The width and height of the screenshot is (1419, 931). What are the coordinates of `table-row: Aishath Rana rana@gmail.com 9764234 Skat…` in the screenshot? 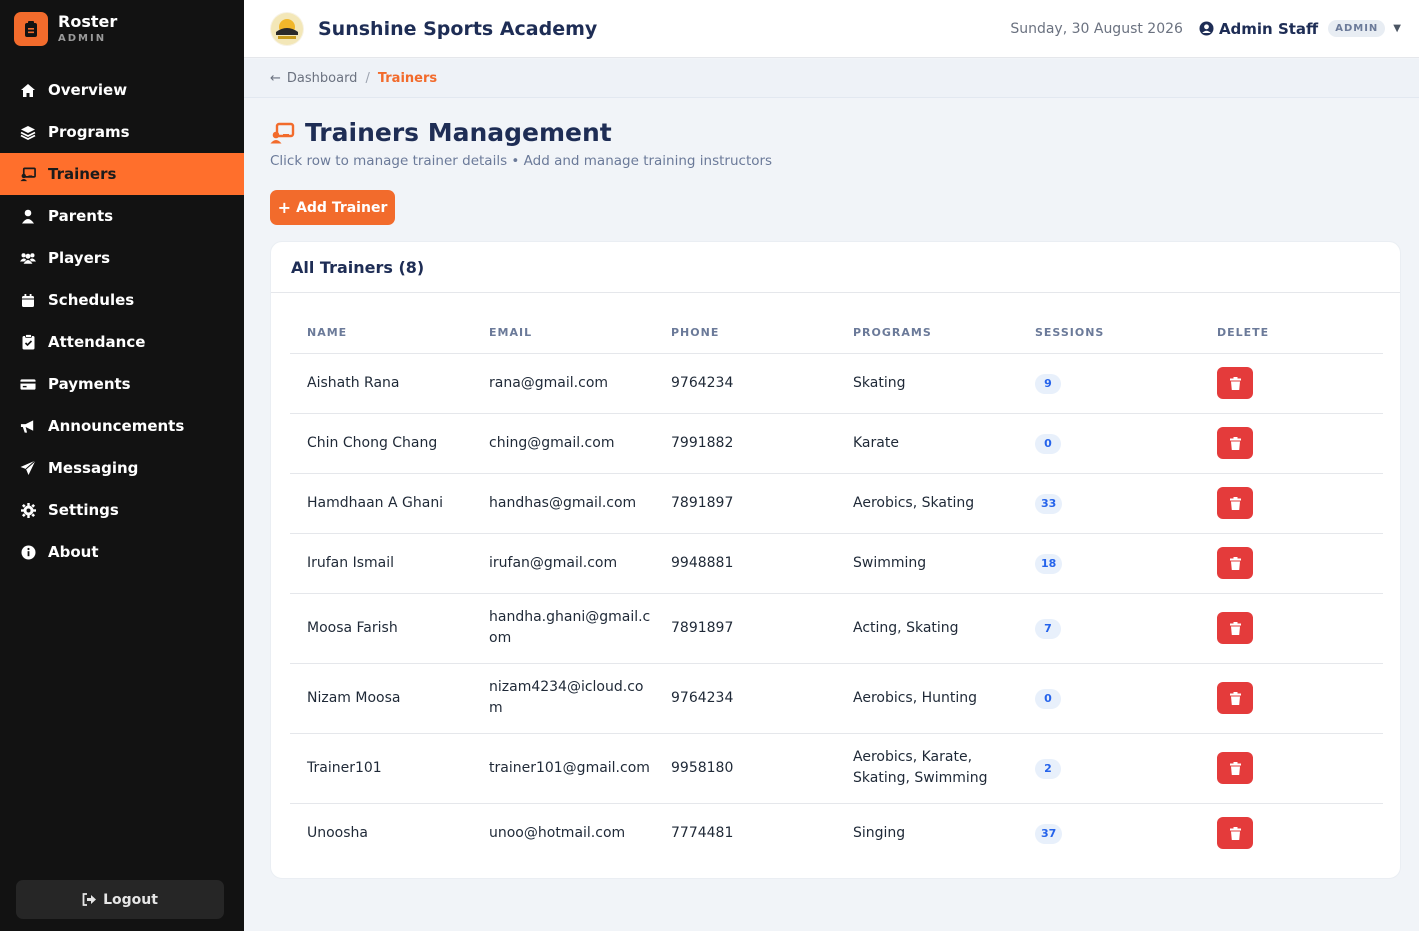 It's located at (836, 383).